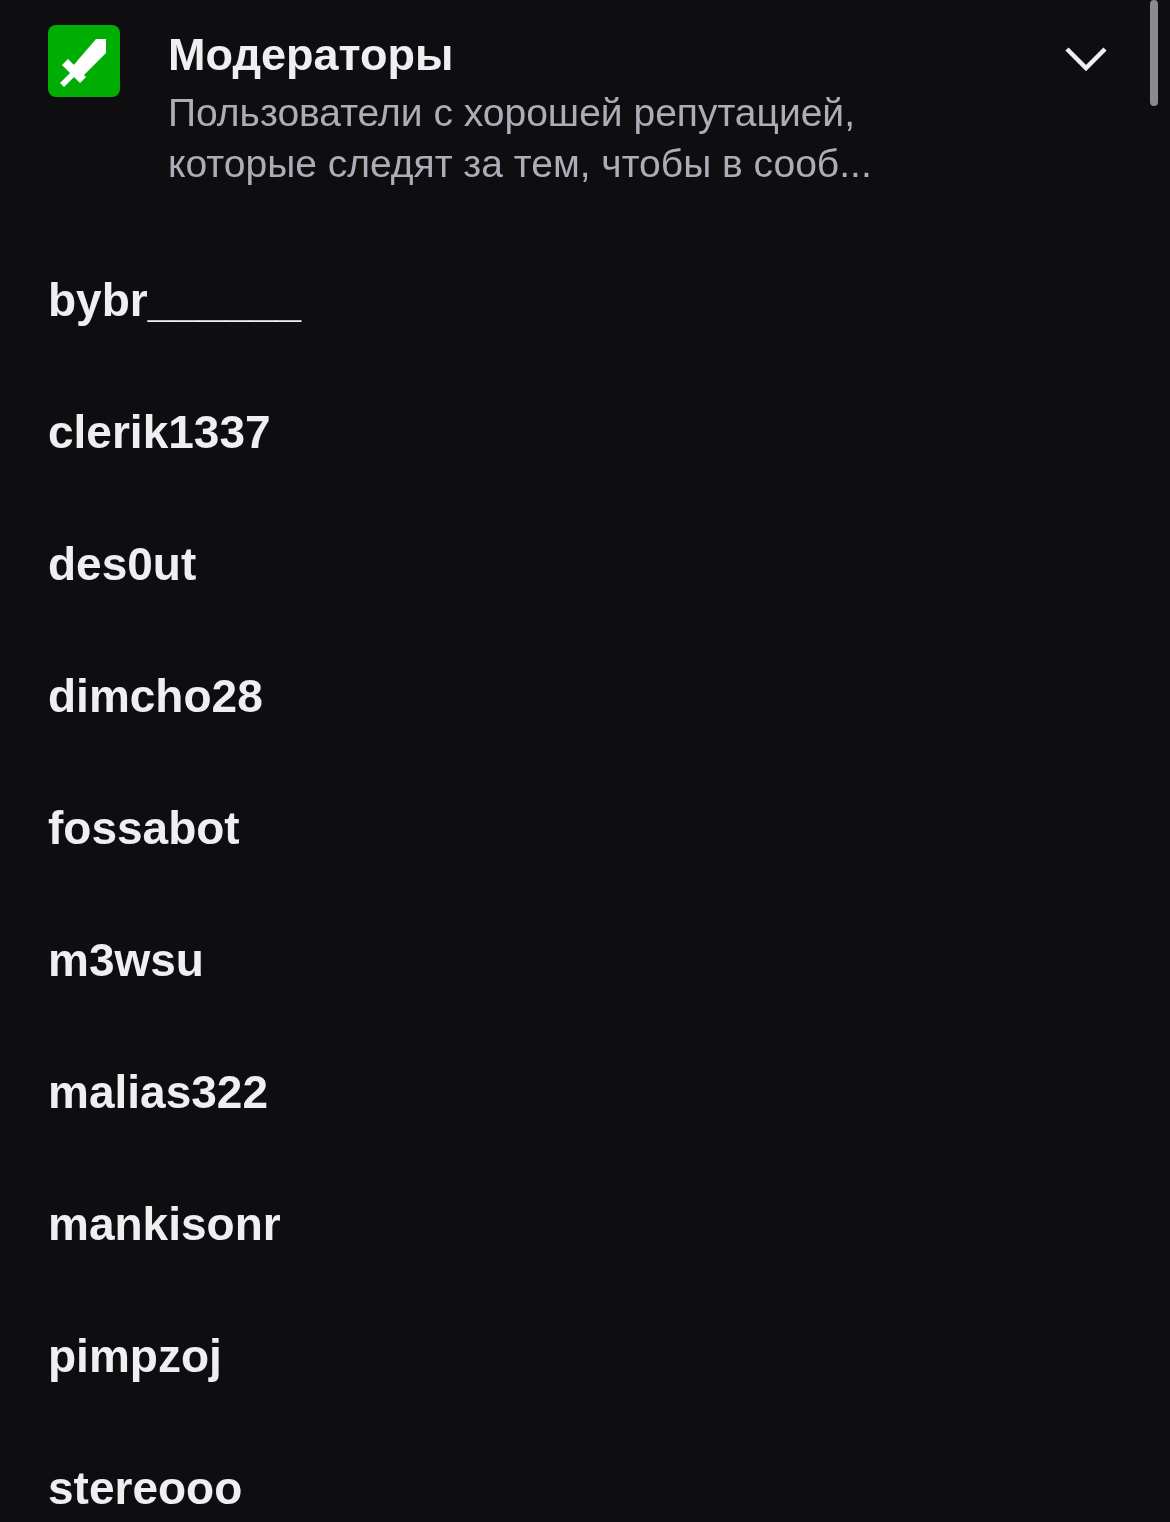 The image size is (1170, 1522). I want to click on member-name: fossabot, so click(144, 828).